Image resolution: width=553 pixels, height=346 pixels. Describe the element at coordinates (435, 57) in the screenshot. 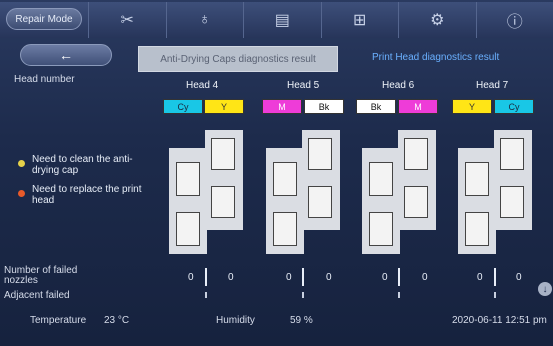

I see `tab-print-head: Print Head diagnostics result` at that location.